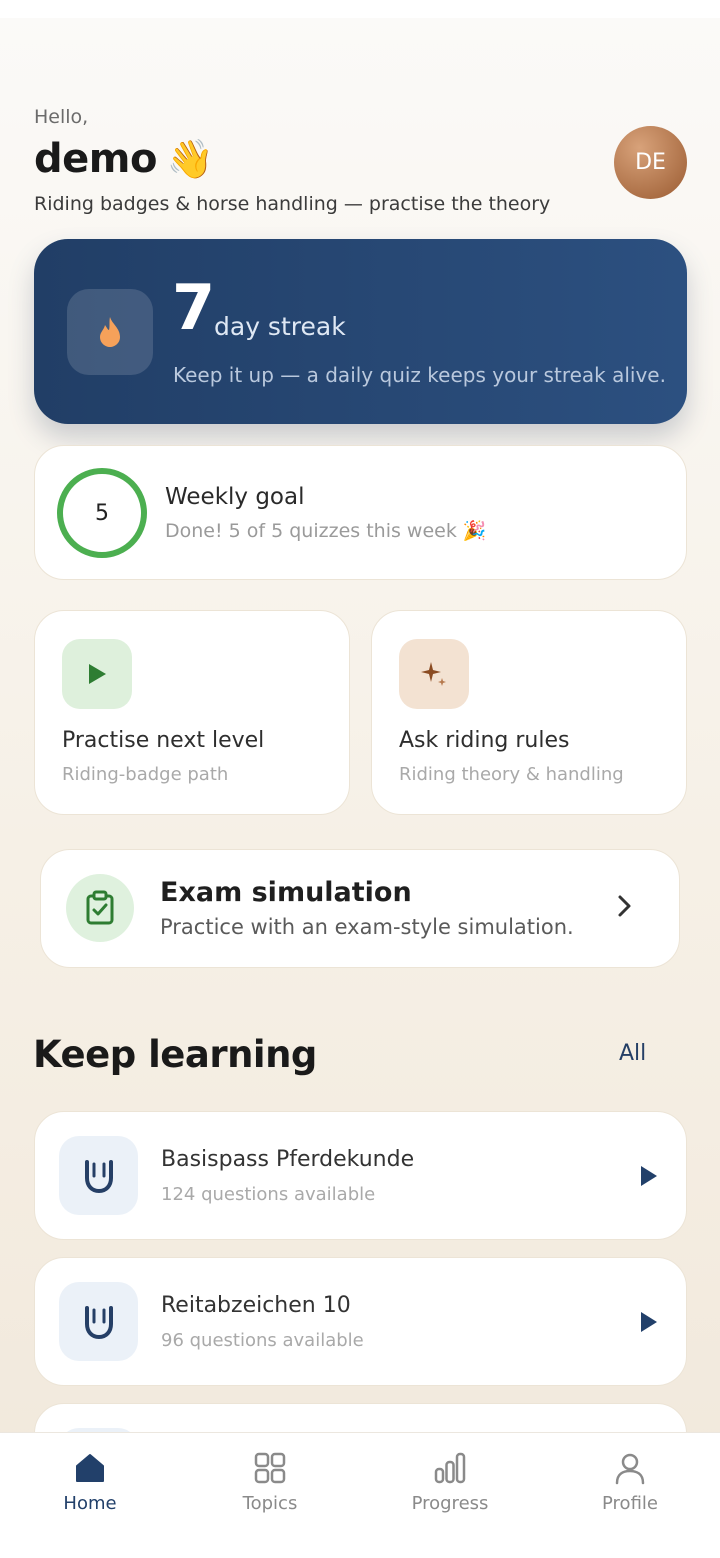  I want to click on bar-chart-icon, so click(450, 1468).